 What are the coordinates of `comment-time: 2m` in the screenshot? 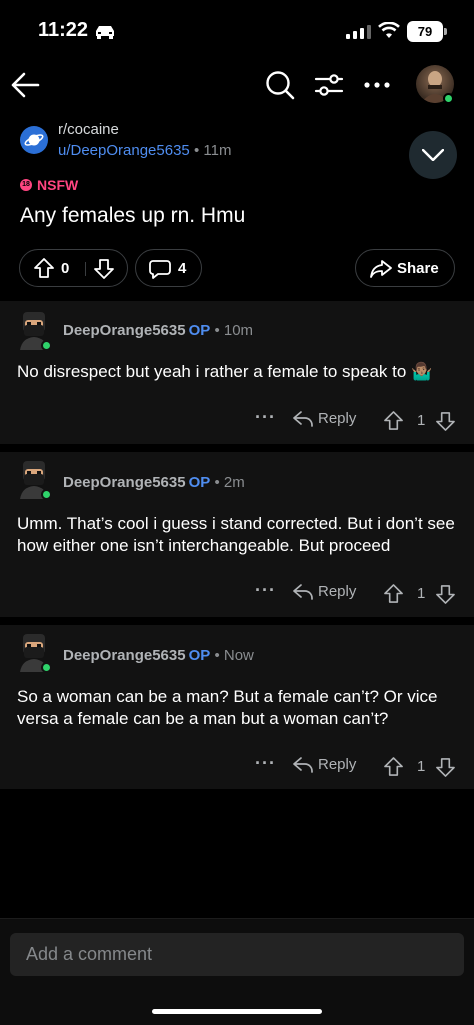 It's located at (234, 482).